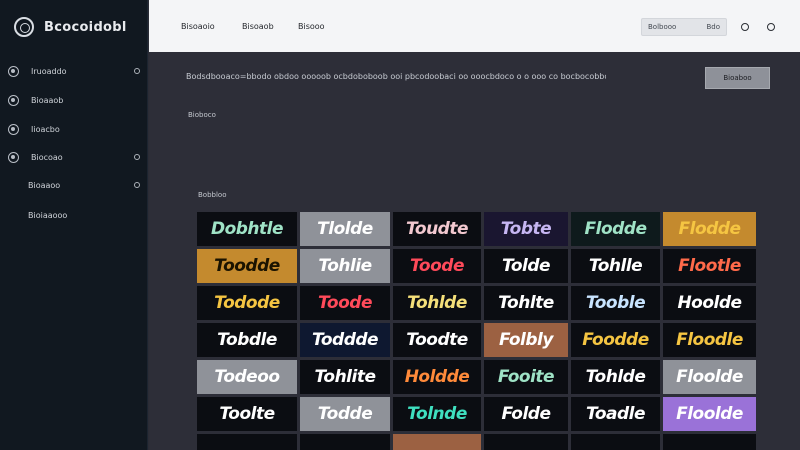  I want to click on sidebar-item-label: Bioiaaooo, so click(48, 215).